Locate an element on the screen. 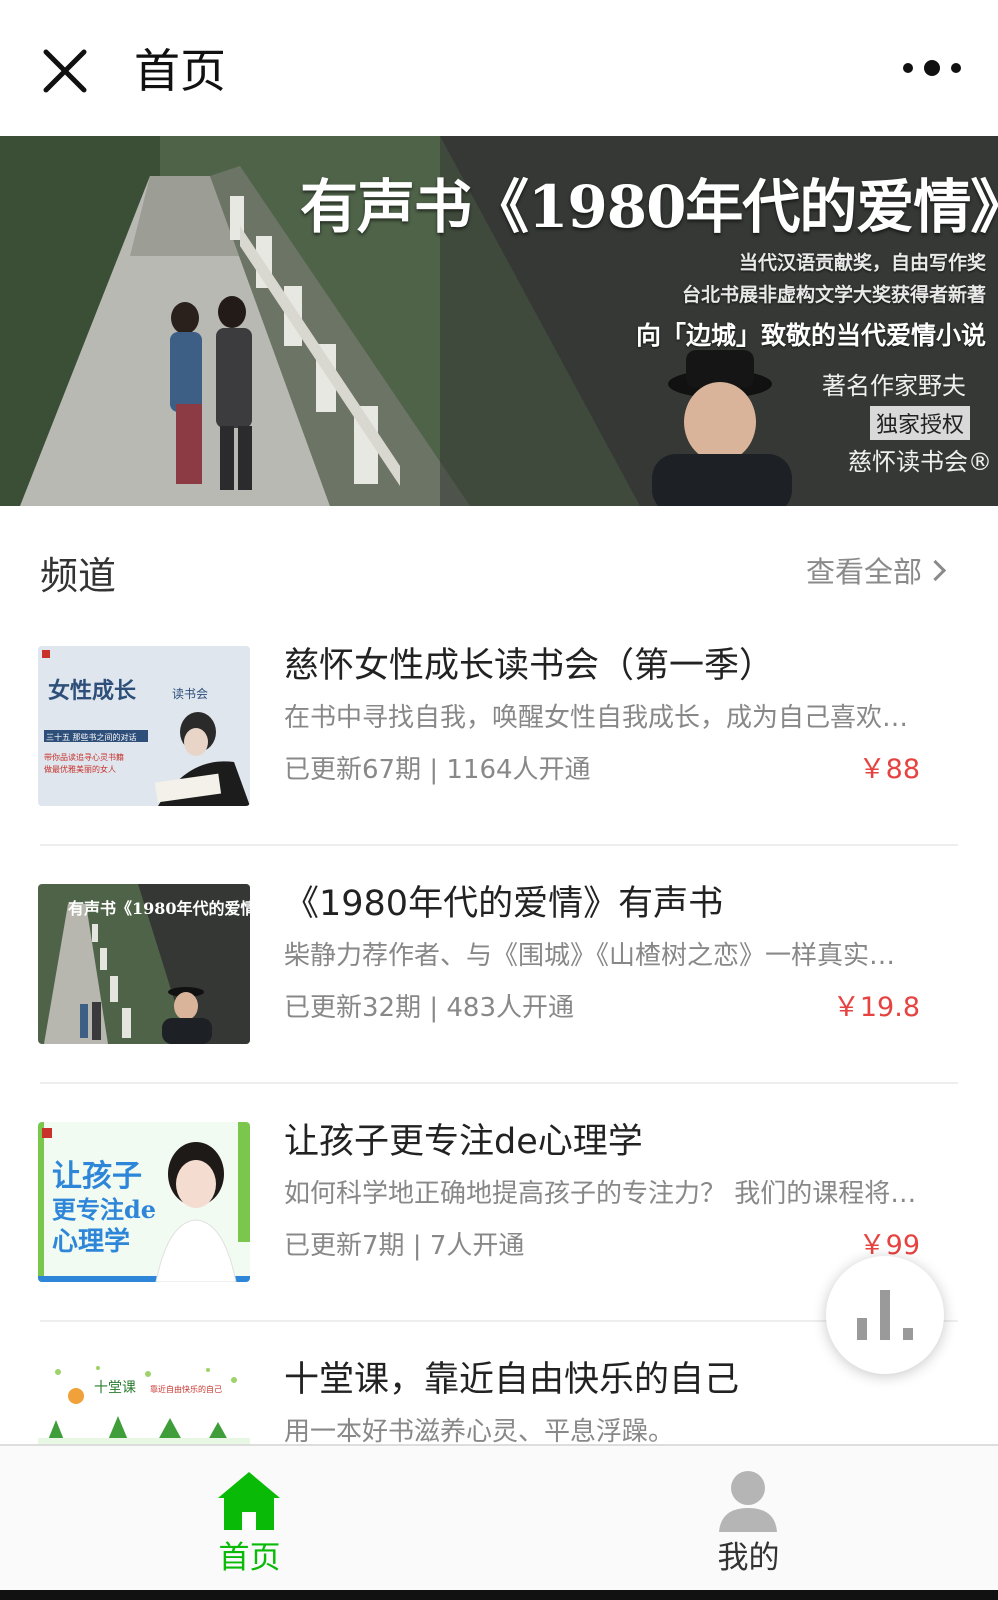 This screenshot has width=998, height=1600. view-all-label: 查看全部 is located at coordinates (864, 572).